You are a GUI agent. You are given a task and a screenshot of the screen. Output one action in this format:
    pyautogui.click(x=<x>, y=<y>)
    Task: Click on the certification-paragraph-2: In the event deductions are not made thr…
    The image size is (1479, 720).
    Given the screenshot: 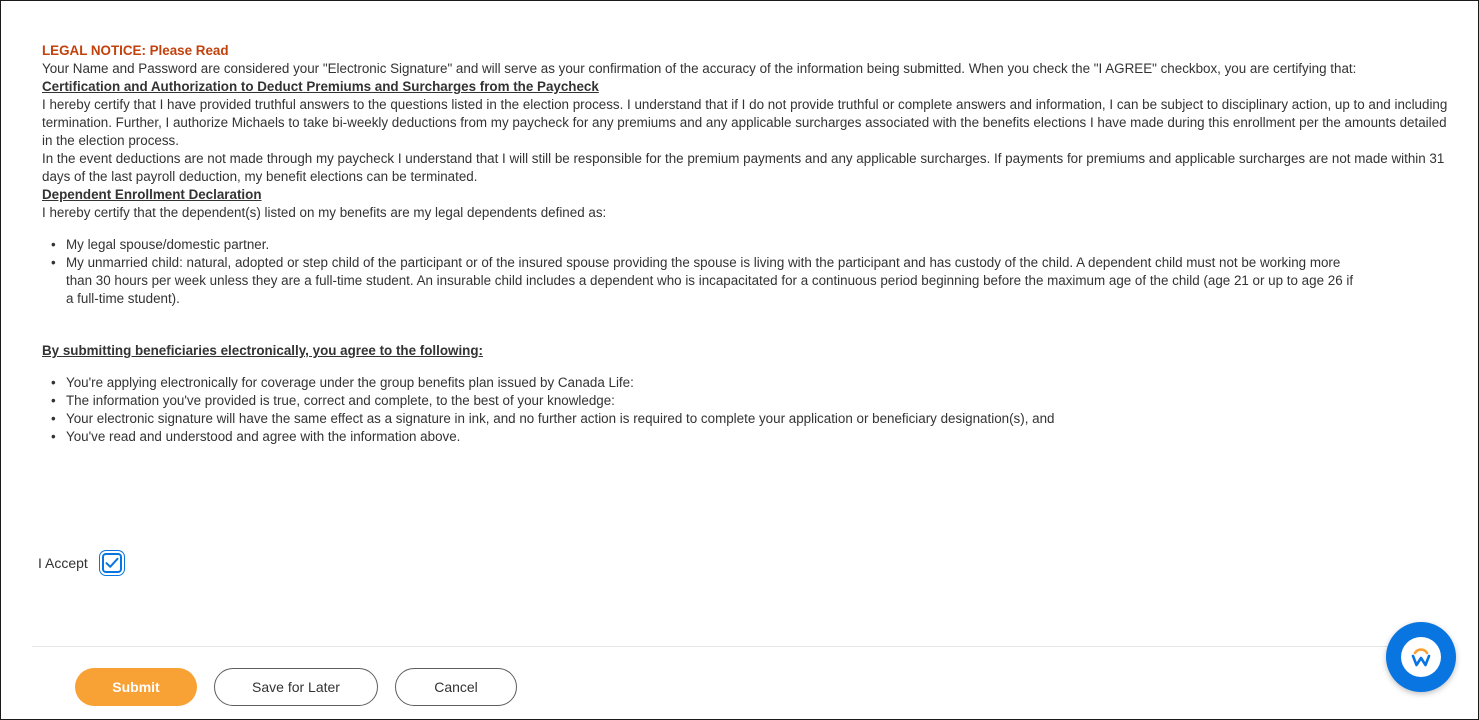 What is the action you would take?
    pyautogui.click(x=743, y=167)
    